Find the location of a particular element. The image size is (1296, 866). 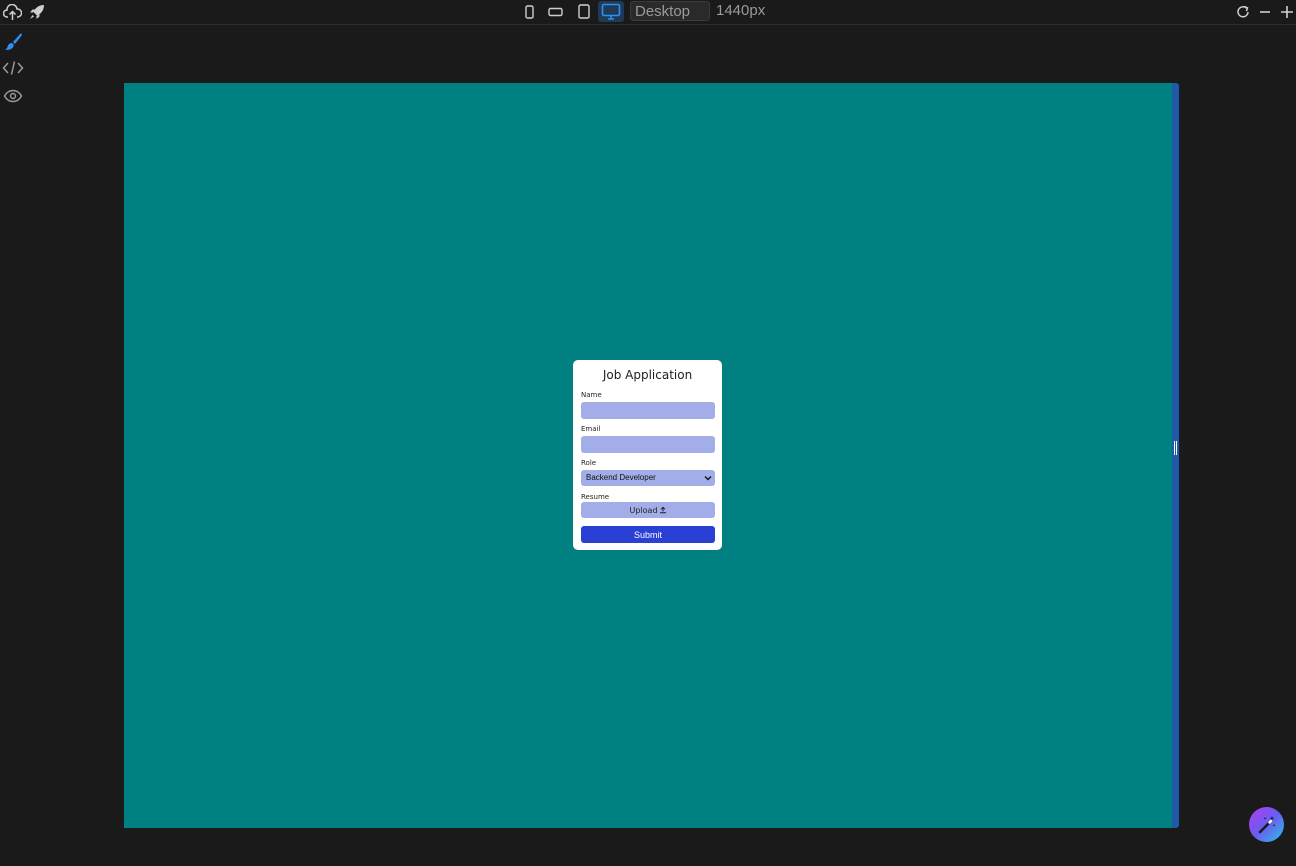

cloud-upload-icon is located at coordinates (12, 12).